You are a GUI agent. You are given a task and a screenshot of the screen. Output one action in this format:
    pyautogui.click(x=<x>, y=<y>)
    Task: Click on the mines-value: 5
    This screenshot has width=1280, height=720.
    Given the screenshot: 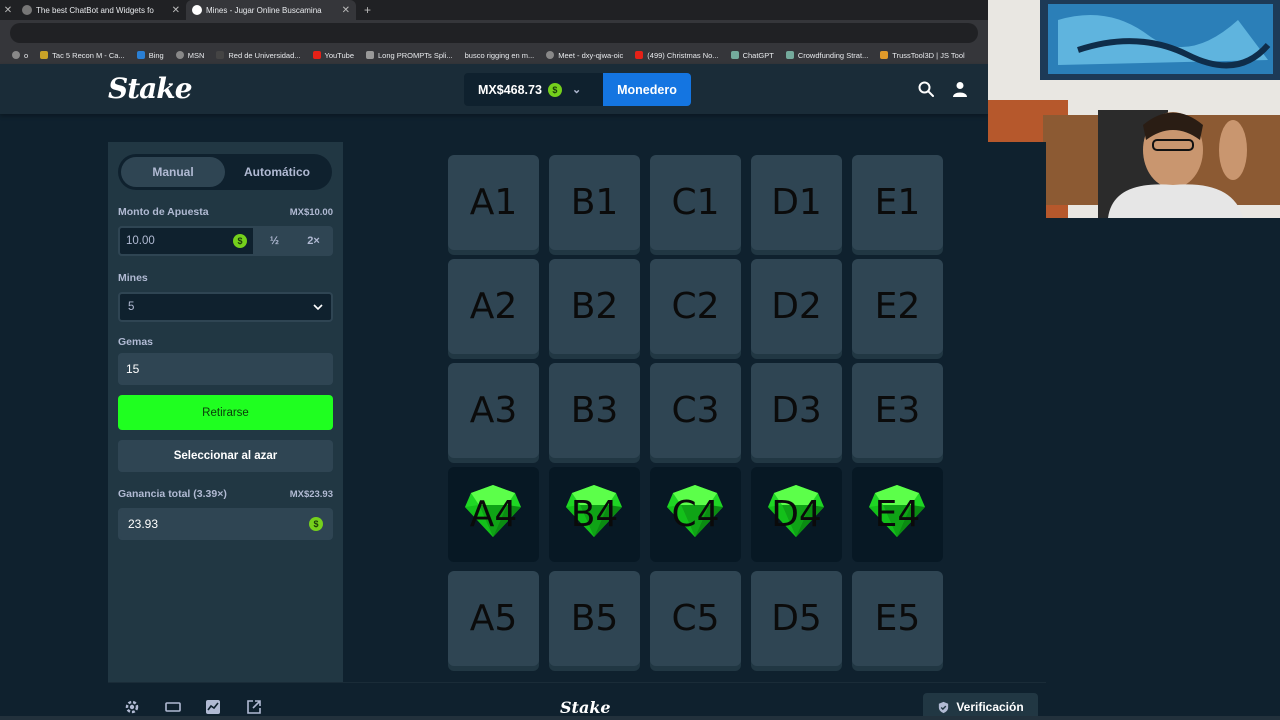 What is the action you would take?
    pyautogui.click(x=131, y=307)
    